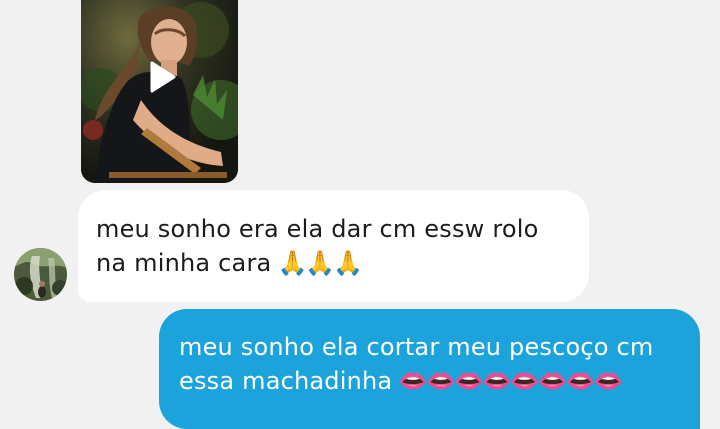 This screenshot has height=429, width=720. Describe the element at coordinates (320, 263) in the screenshot. I see `prayer-hands-emoji: 🙏🙏🙏` at that location.